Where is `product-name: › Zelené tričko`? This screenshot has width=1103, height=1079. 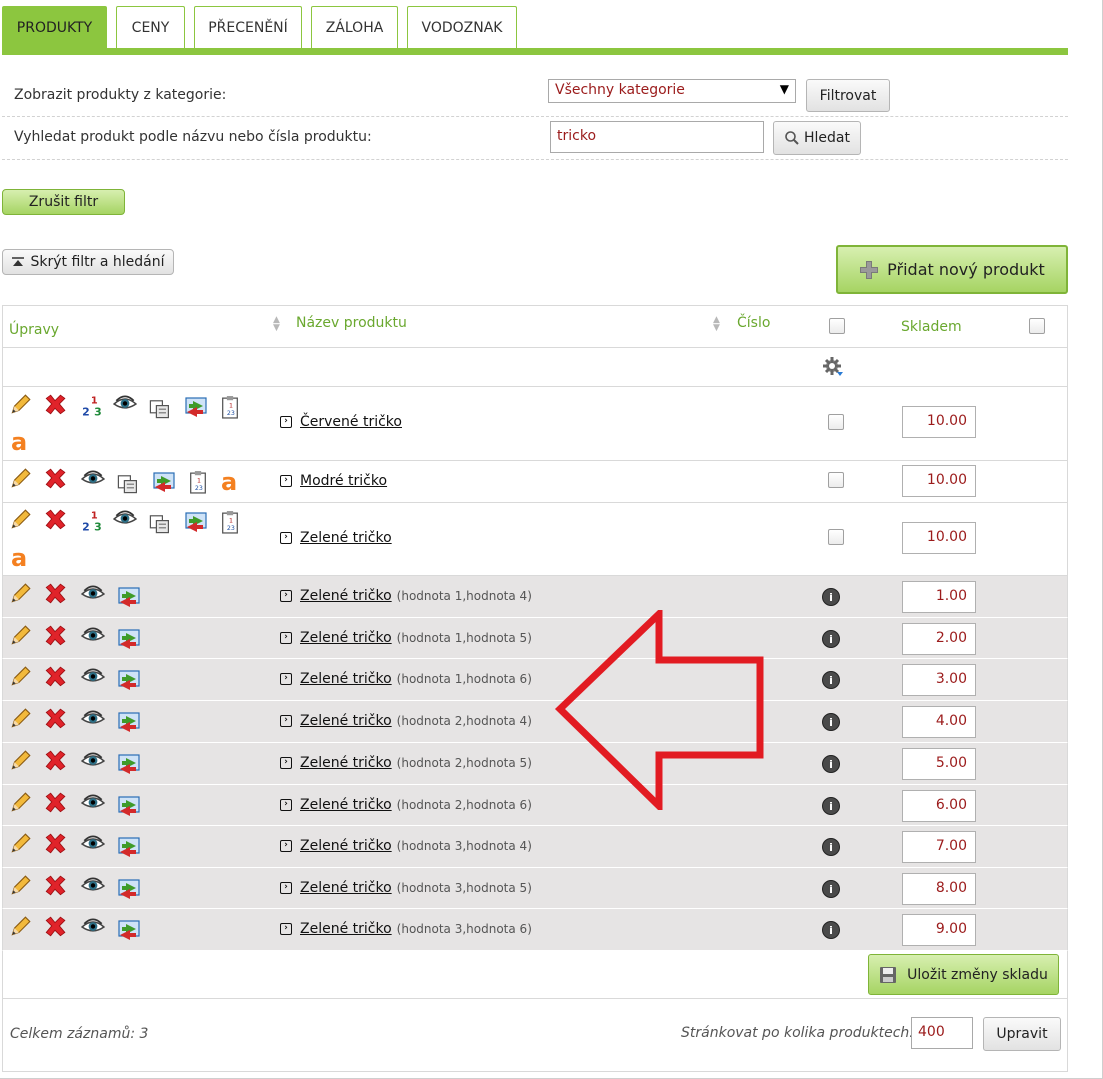 product-name: › Zelené tričko is located at coordinates (336, 538).